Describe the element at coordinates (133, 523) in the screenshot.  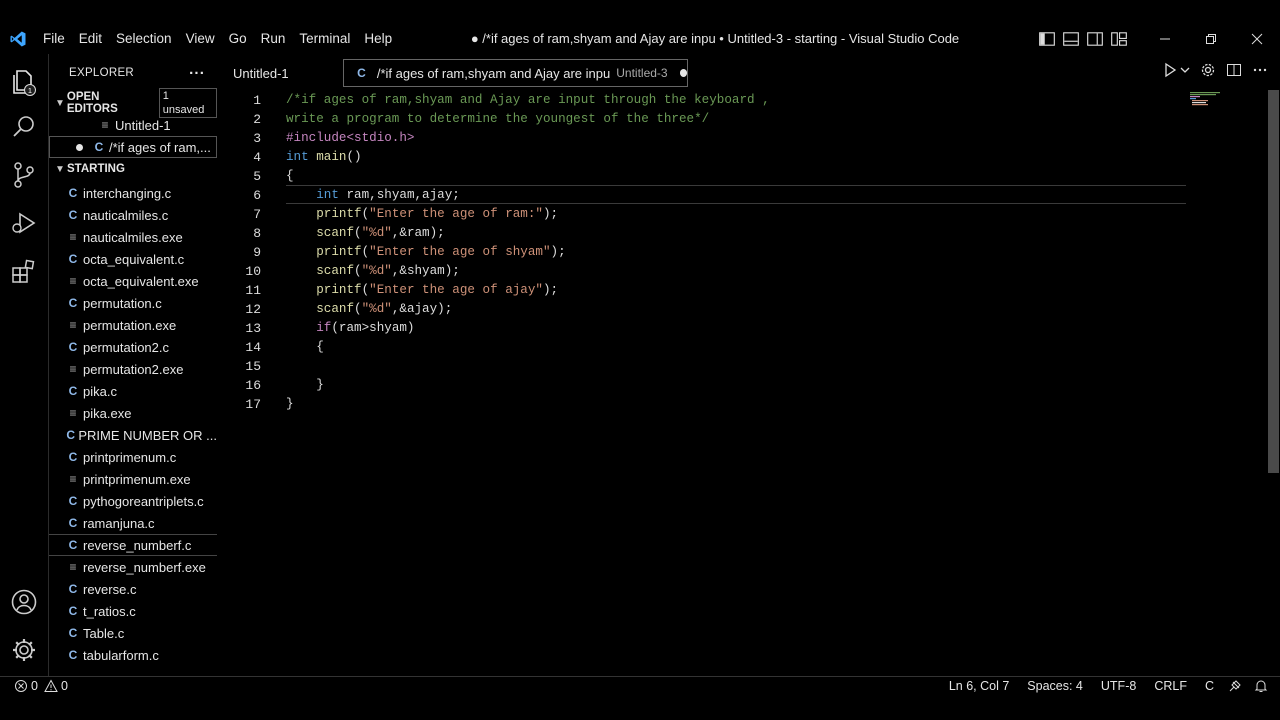
I see `file-item: Cramanjuna.c` at that location.